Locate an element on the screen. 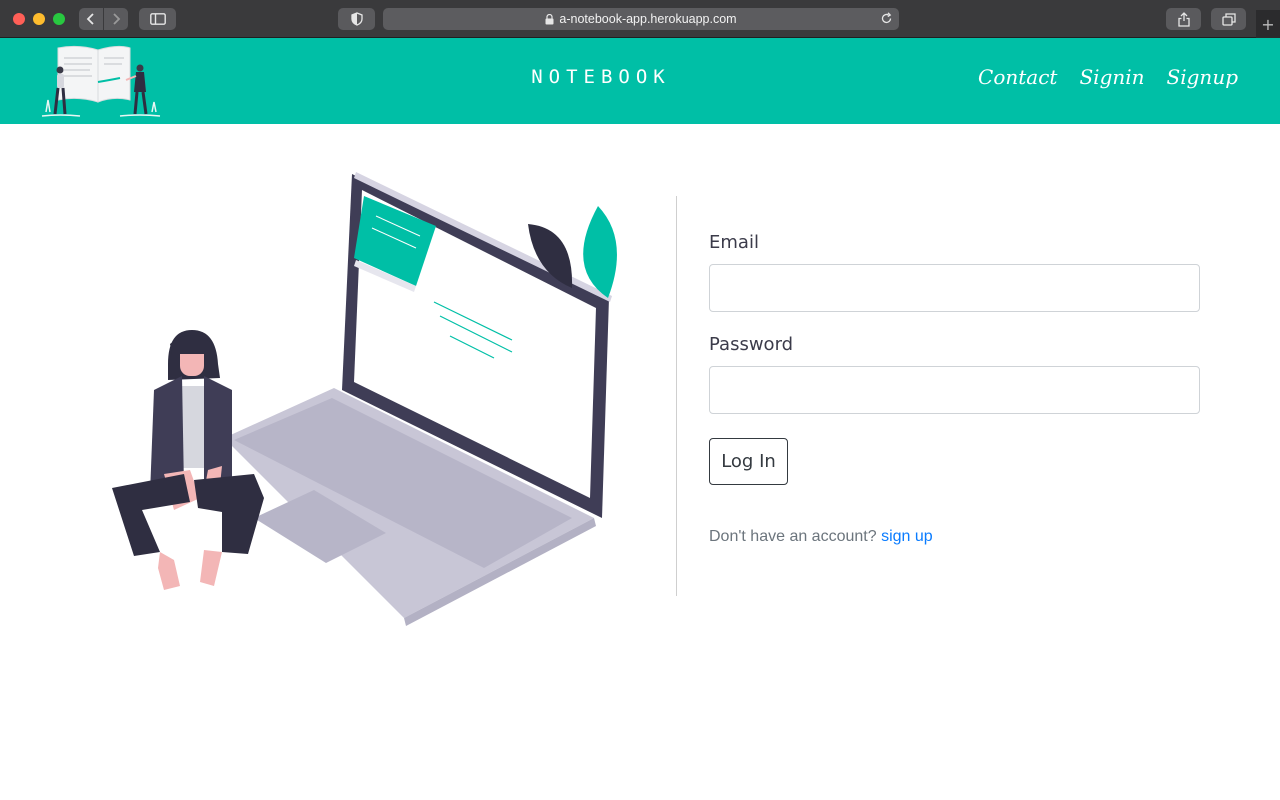 The image size is (1280, 800). new-tab-button: + is located at coordinates (1268, 24).